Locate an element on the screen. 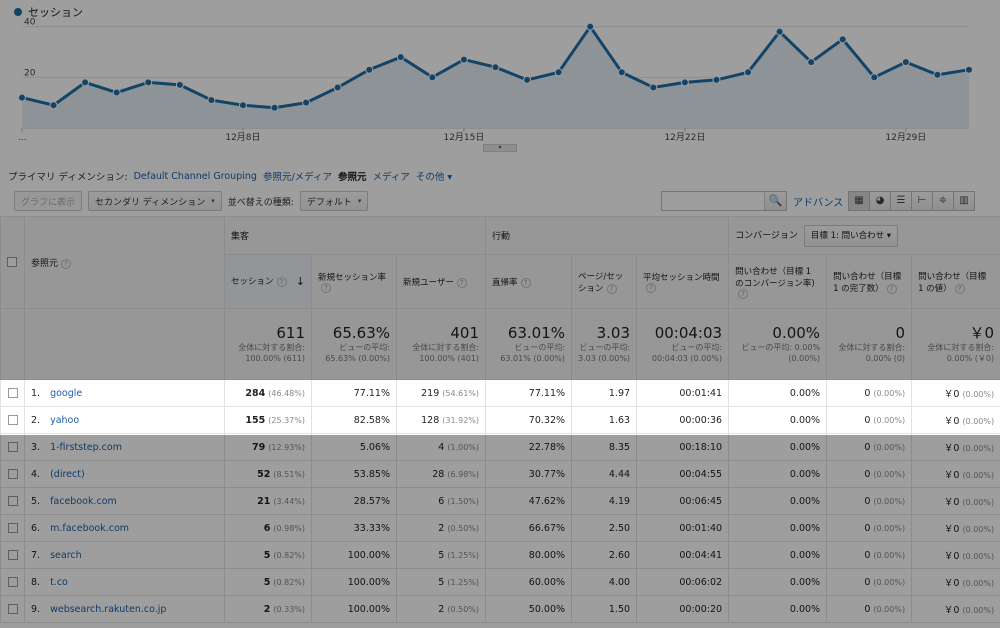 This screenshot has height=628, width=1000. avg-session-duration-cell: 00:00:36 is located at coordinates (683, 420).